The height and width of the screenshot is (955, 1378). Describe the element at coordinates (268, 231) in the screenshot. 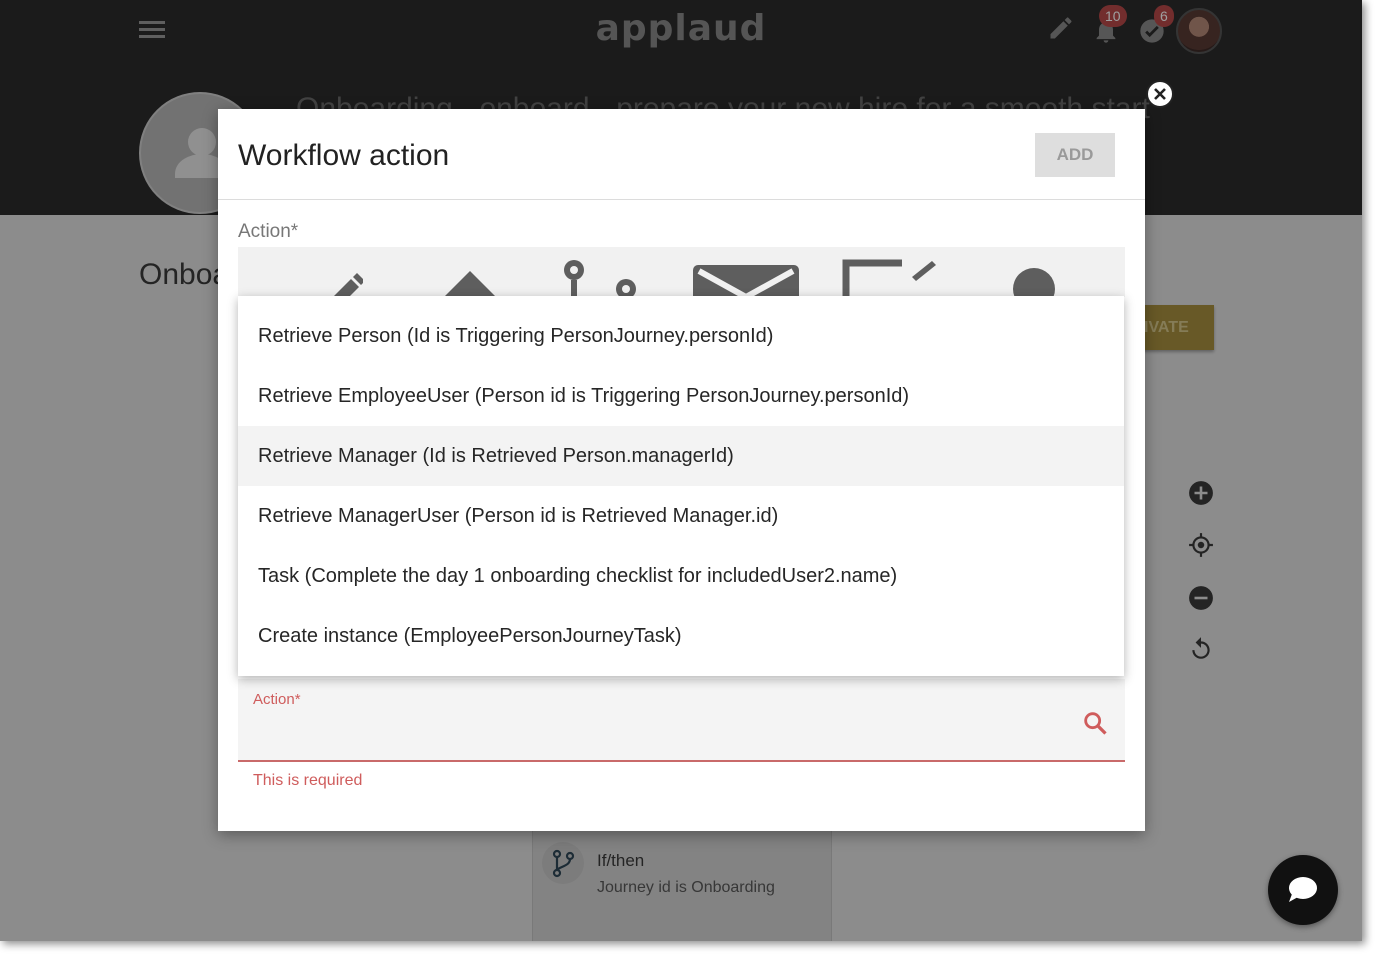

I see `action-type-label: Action*` at that location.